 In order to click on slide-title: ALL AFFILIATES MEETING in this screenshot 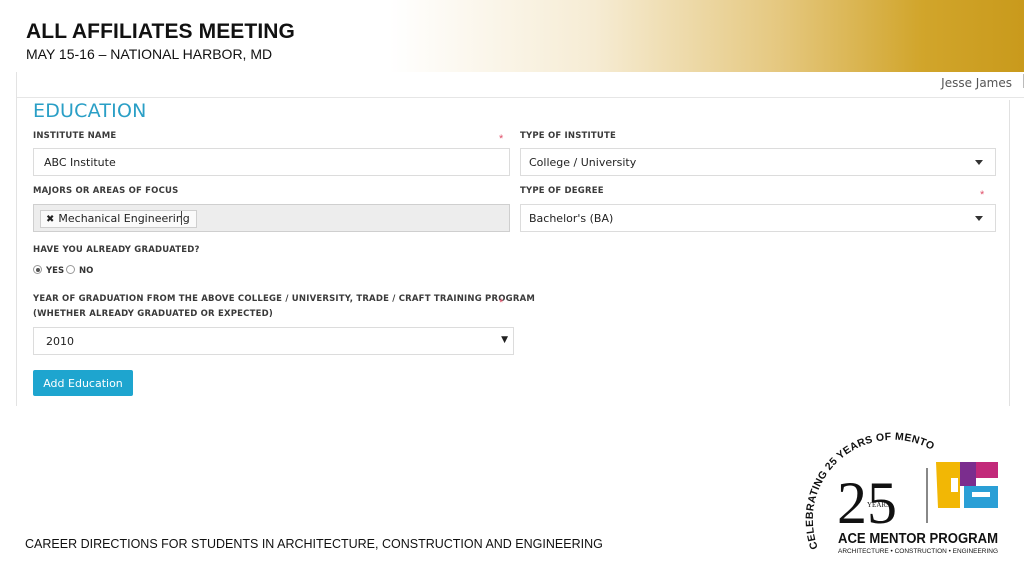, I will do `click(160, 31)`.